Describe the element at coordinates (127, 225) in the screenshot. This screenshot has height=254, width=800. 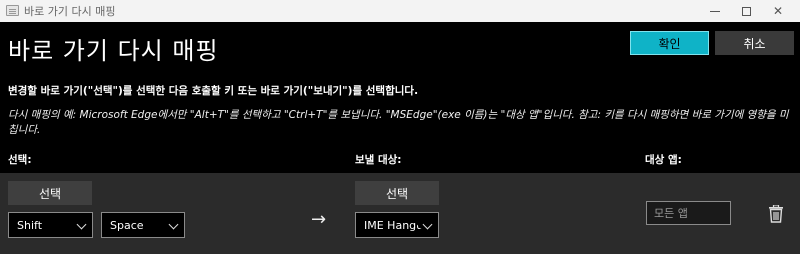
I see `key-value: Space` at that location.